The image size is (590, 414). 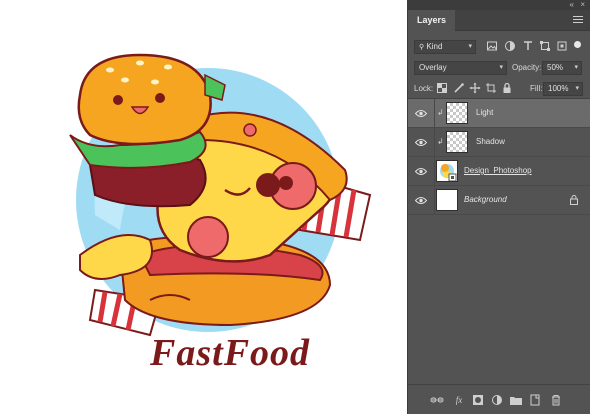 I want to click on filter-kind-dropdown: ⚲ Kind ▾, so click(x=445, y=47).